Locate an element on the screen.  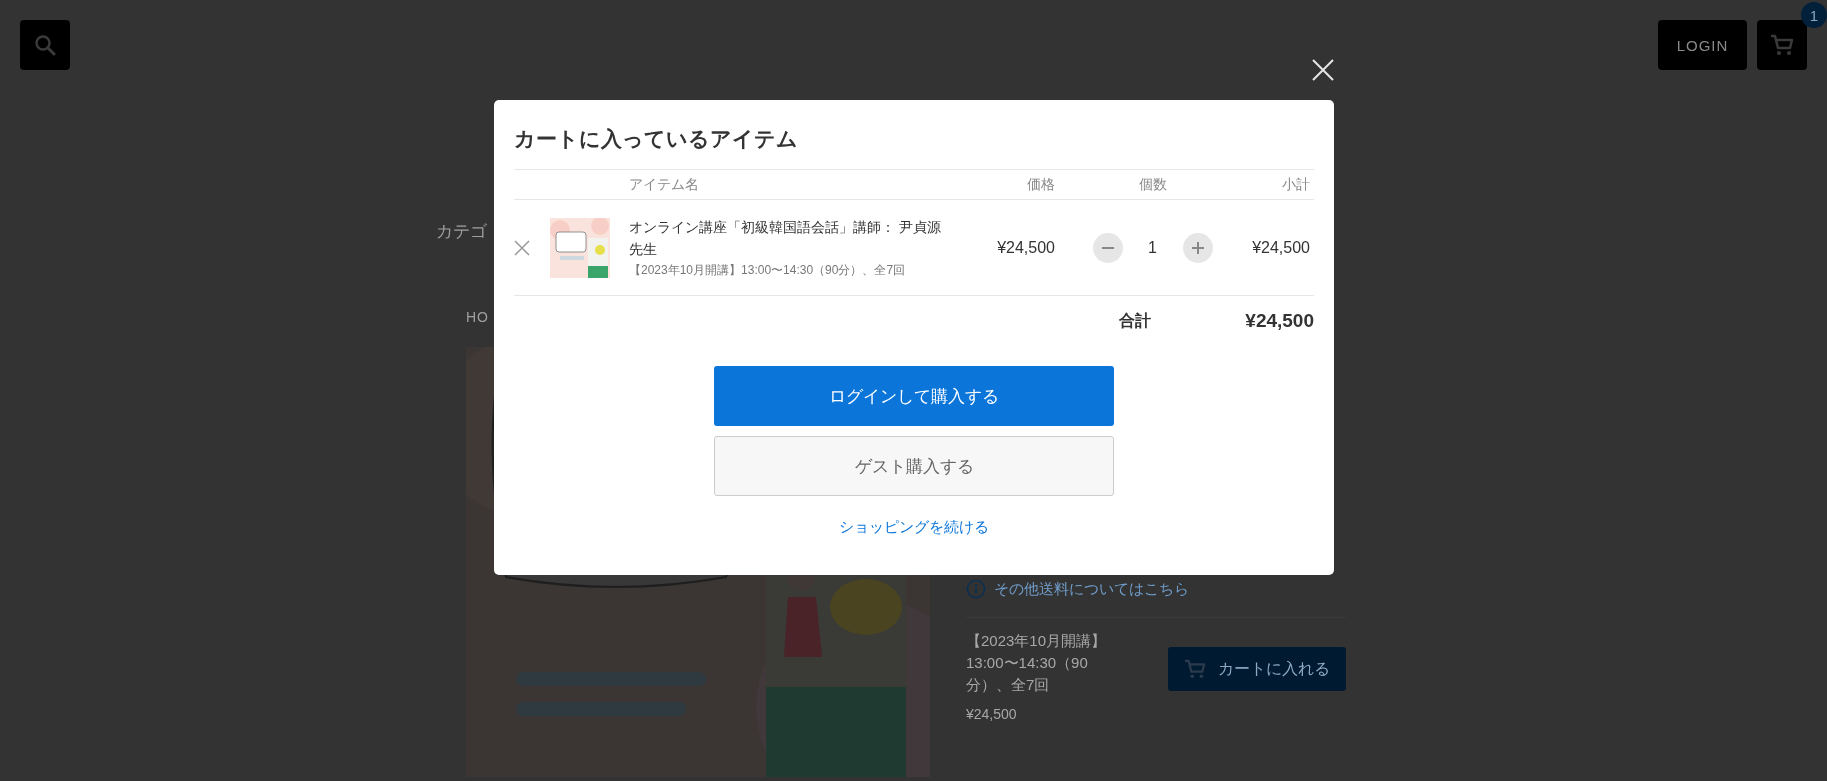
search-icon is located at coordinates (45, 45).